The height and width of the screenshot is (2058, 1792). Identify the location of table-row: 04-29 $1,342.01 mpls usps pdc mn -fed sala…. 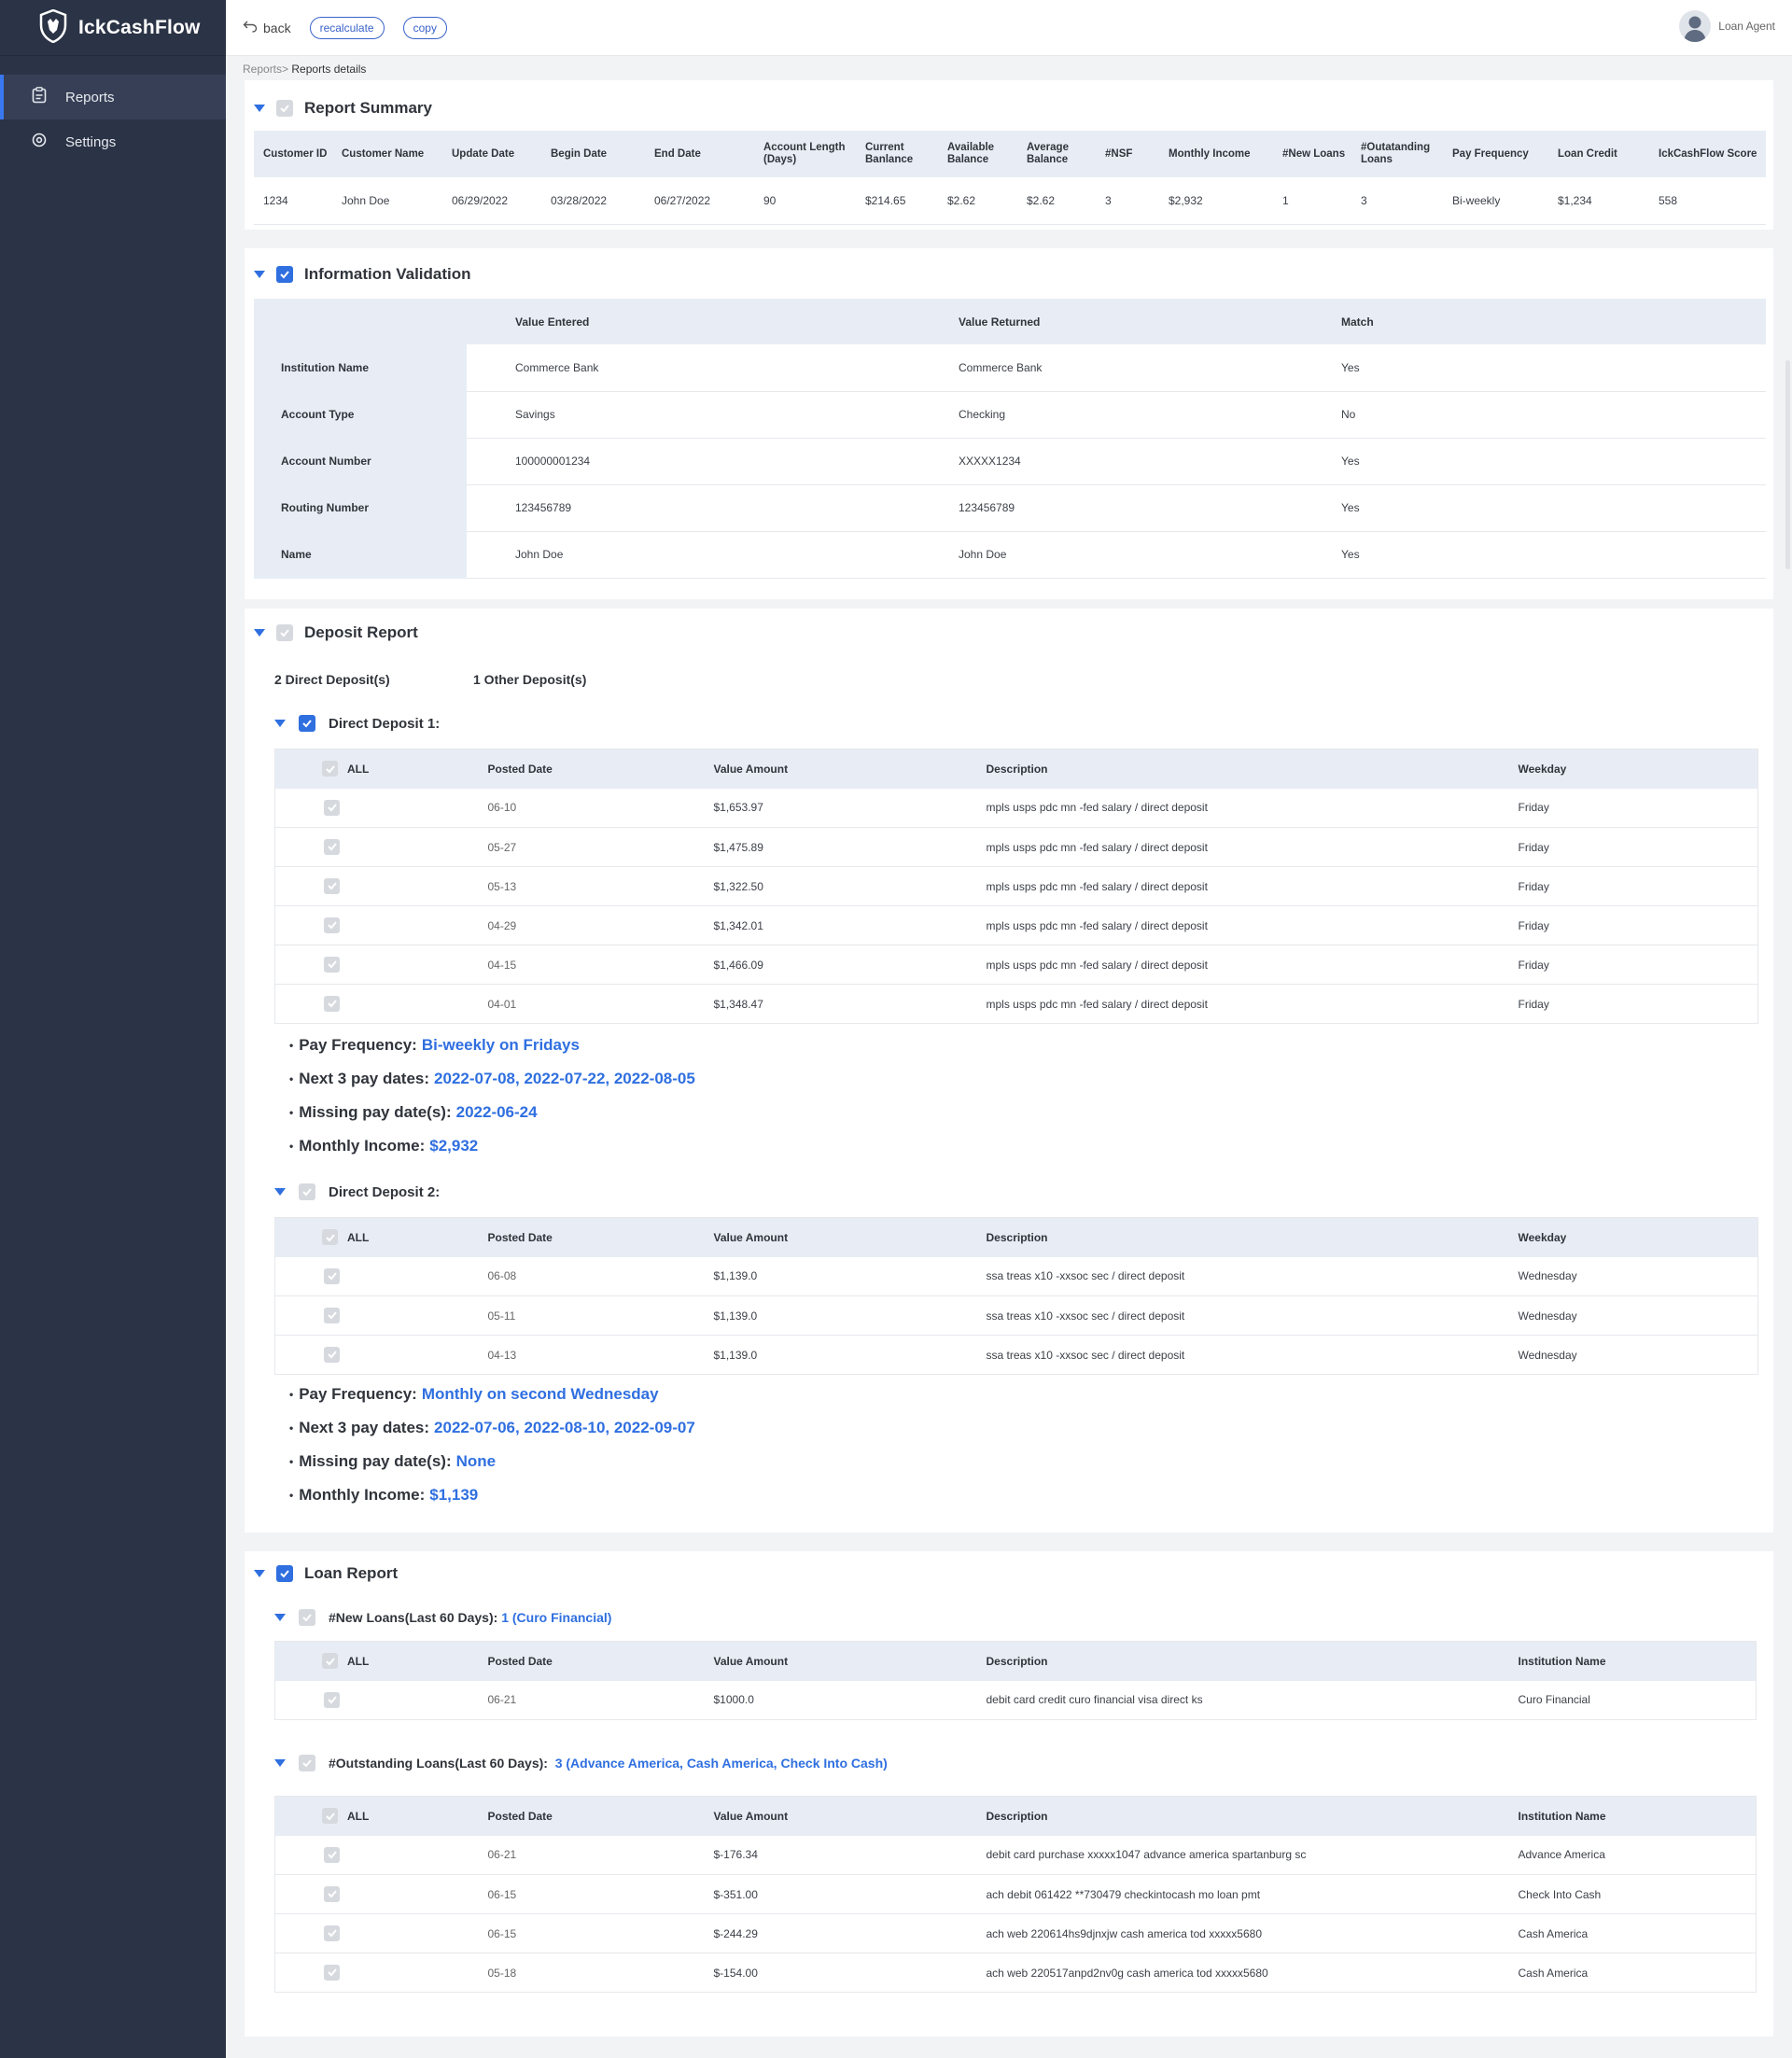
(1016, 925).